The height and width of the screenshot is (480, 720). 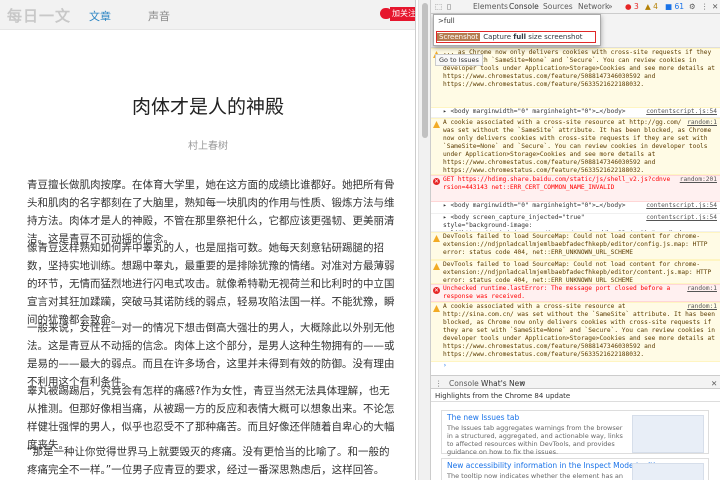 What do you see at coordinates (520, 37) in the screenshot?
I see `command-label-match: full` at bounding box center [520, 37].